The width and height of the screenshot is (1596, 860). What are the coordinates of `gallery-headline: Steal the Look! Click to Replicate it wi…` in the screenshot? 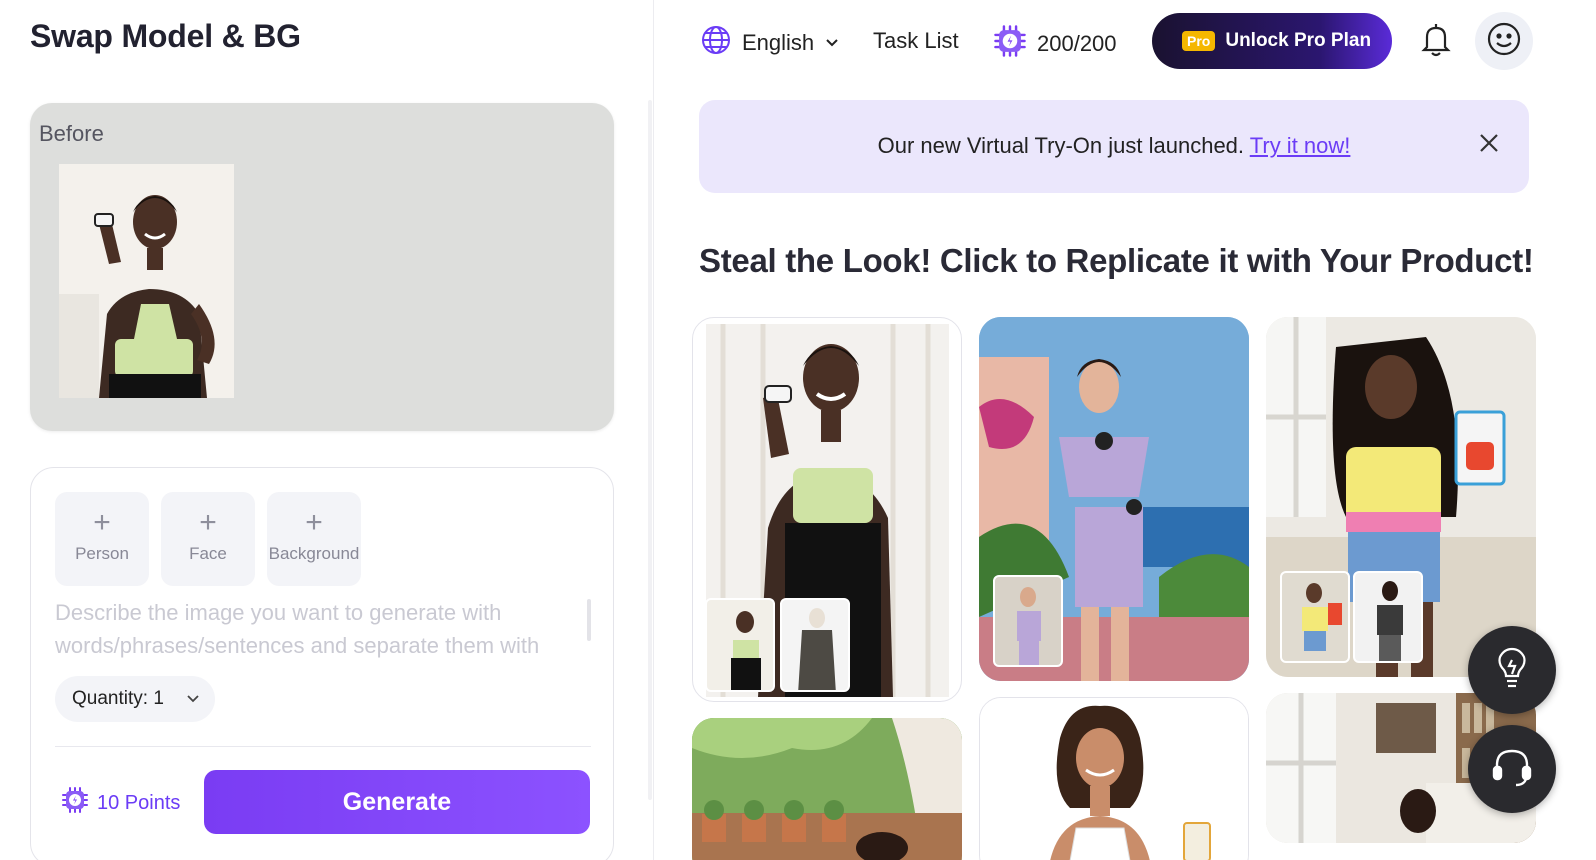 It's located at (1116, 260).